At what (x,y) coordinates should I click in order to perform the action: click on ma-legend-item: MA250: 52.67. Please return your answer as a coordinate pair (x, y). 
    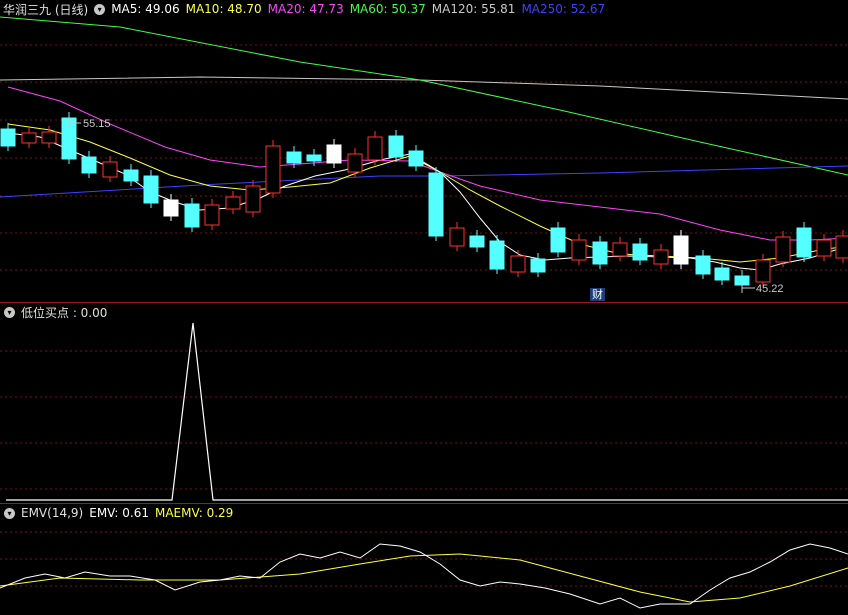
    Looking at the image, I should click on (563, 9).